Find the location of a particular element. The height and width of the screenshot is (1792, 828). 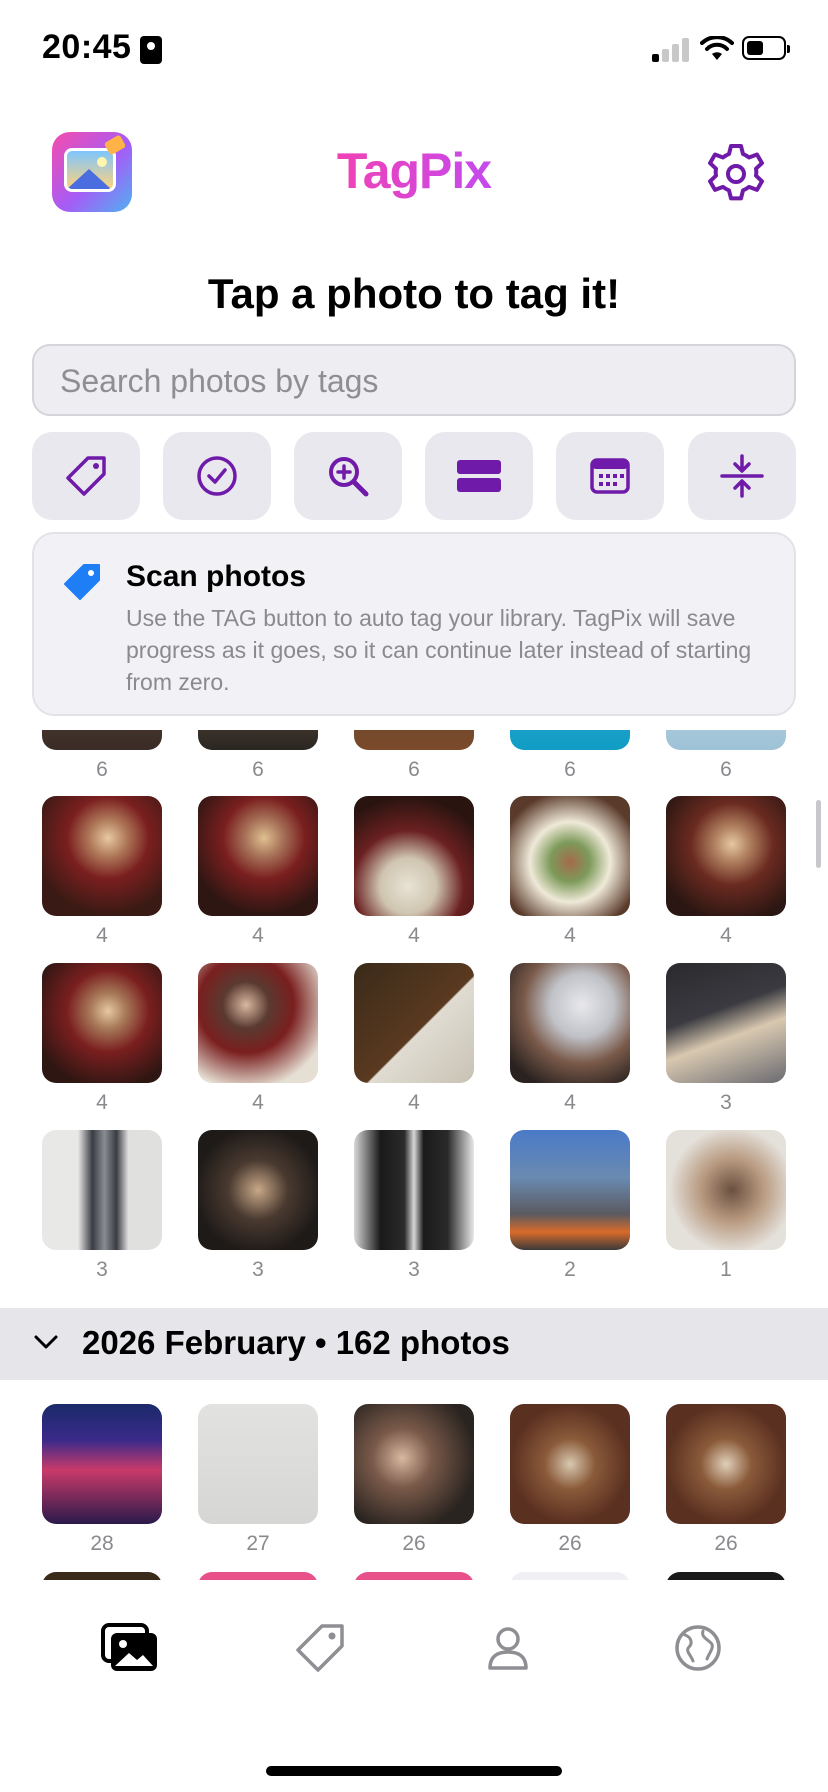

layout-tool-button is located at coordinates (479, 476).